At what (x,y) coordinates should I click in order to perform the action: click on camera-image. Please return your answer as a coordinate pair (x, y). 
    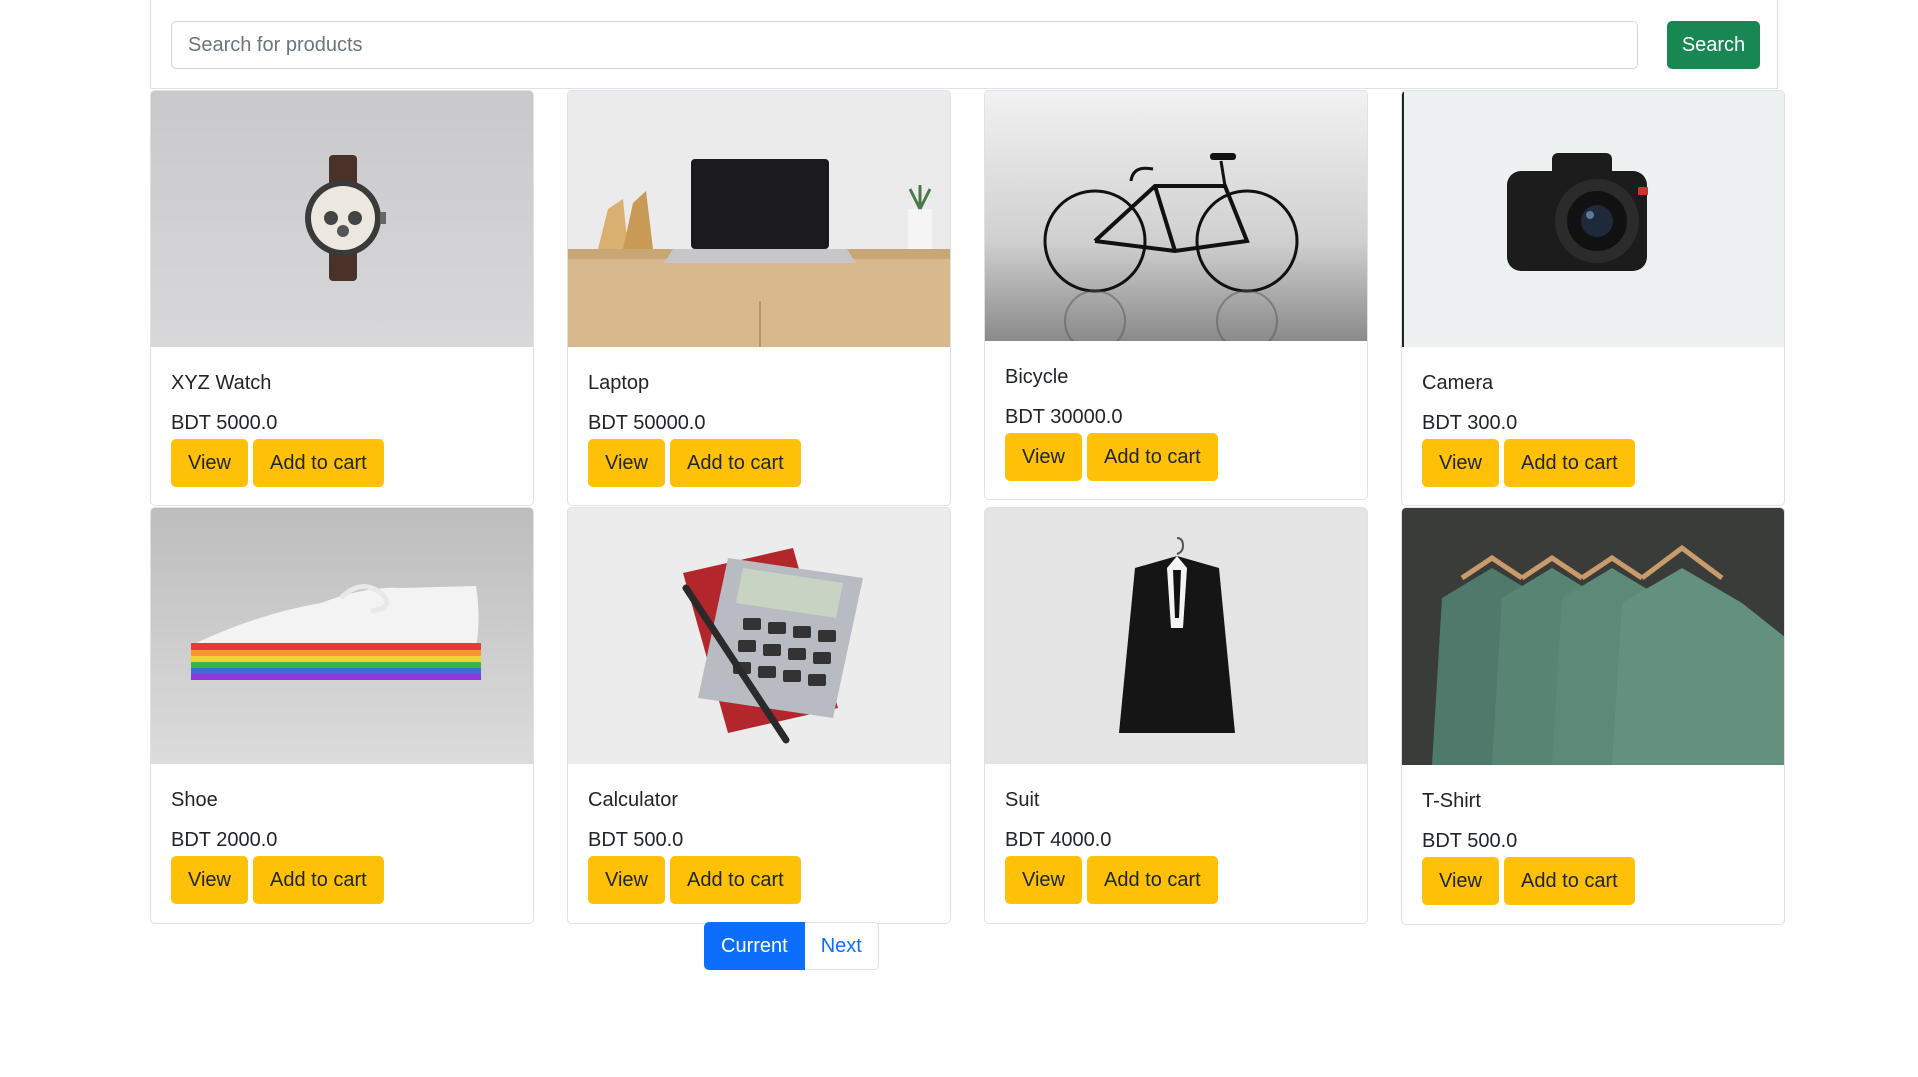
    Looking at the image, I should click on (1593, 219).